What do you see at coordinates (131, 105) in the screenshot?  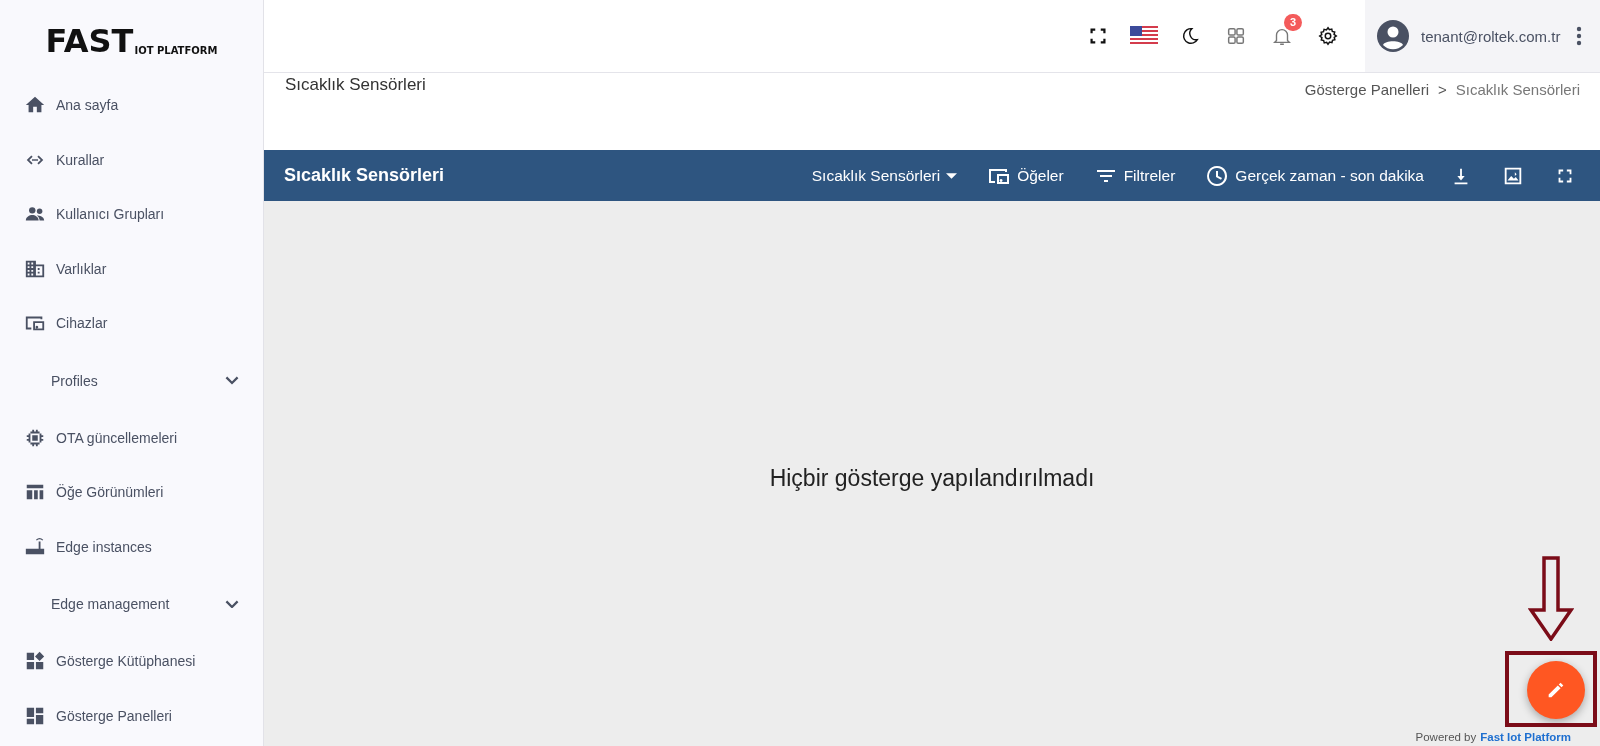 I see `sidebar-item: Ana sayfa` at bounding box center [131, 105].